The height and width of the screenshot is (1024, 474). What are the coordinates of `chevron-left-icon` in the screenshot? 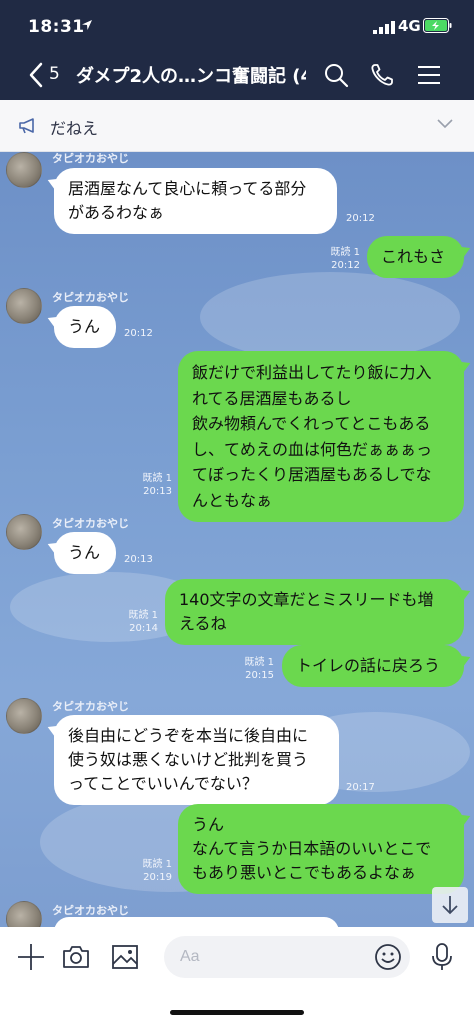 It's located at (36, 75).